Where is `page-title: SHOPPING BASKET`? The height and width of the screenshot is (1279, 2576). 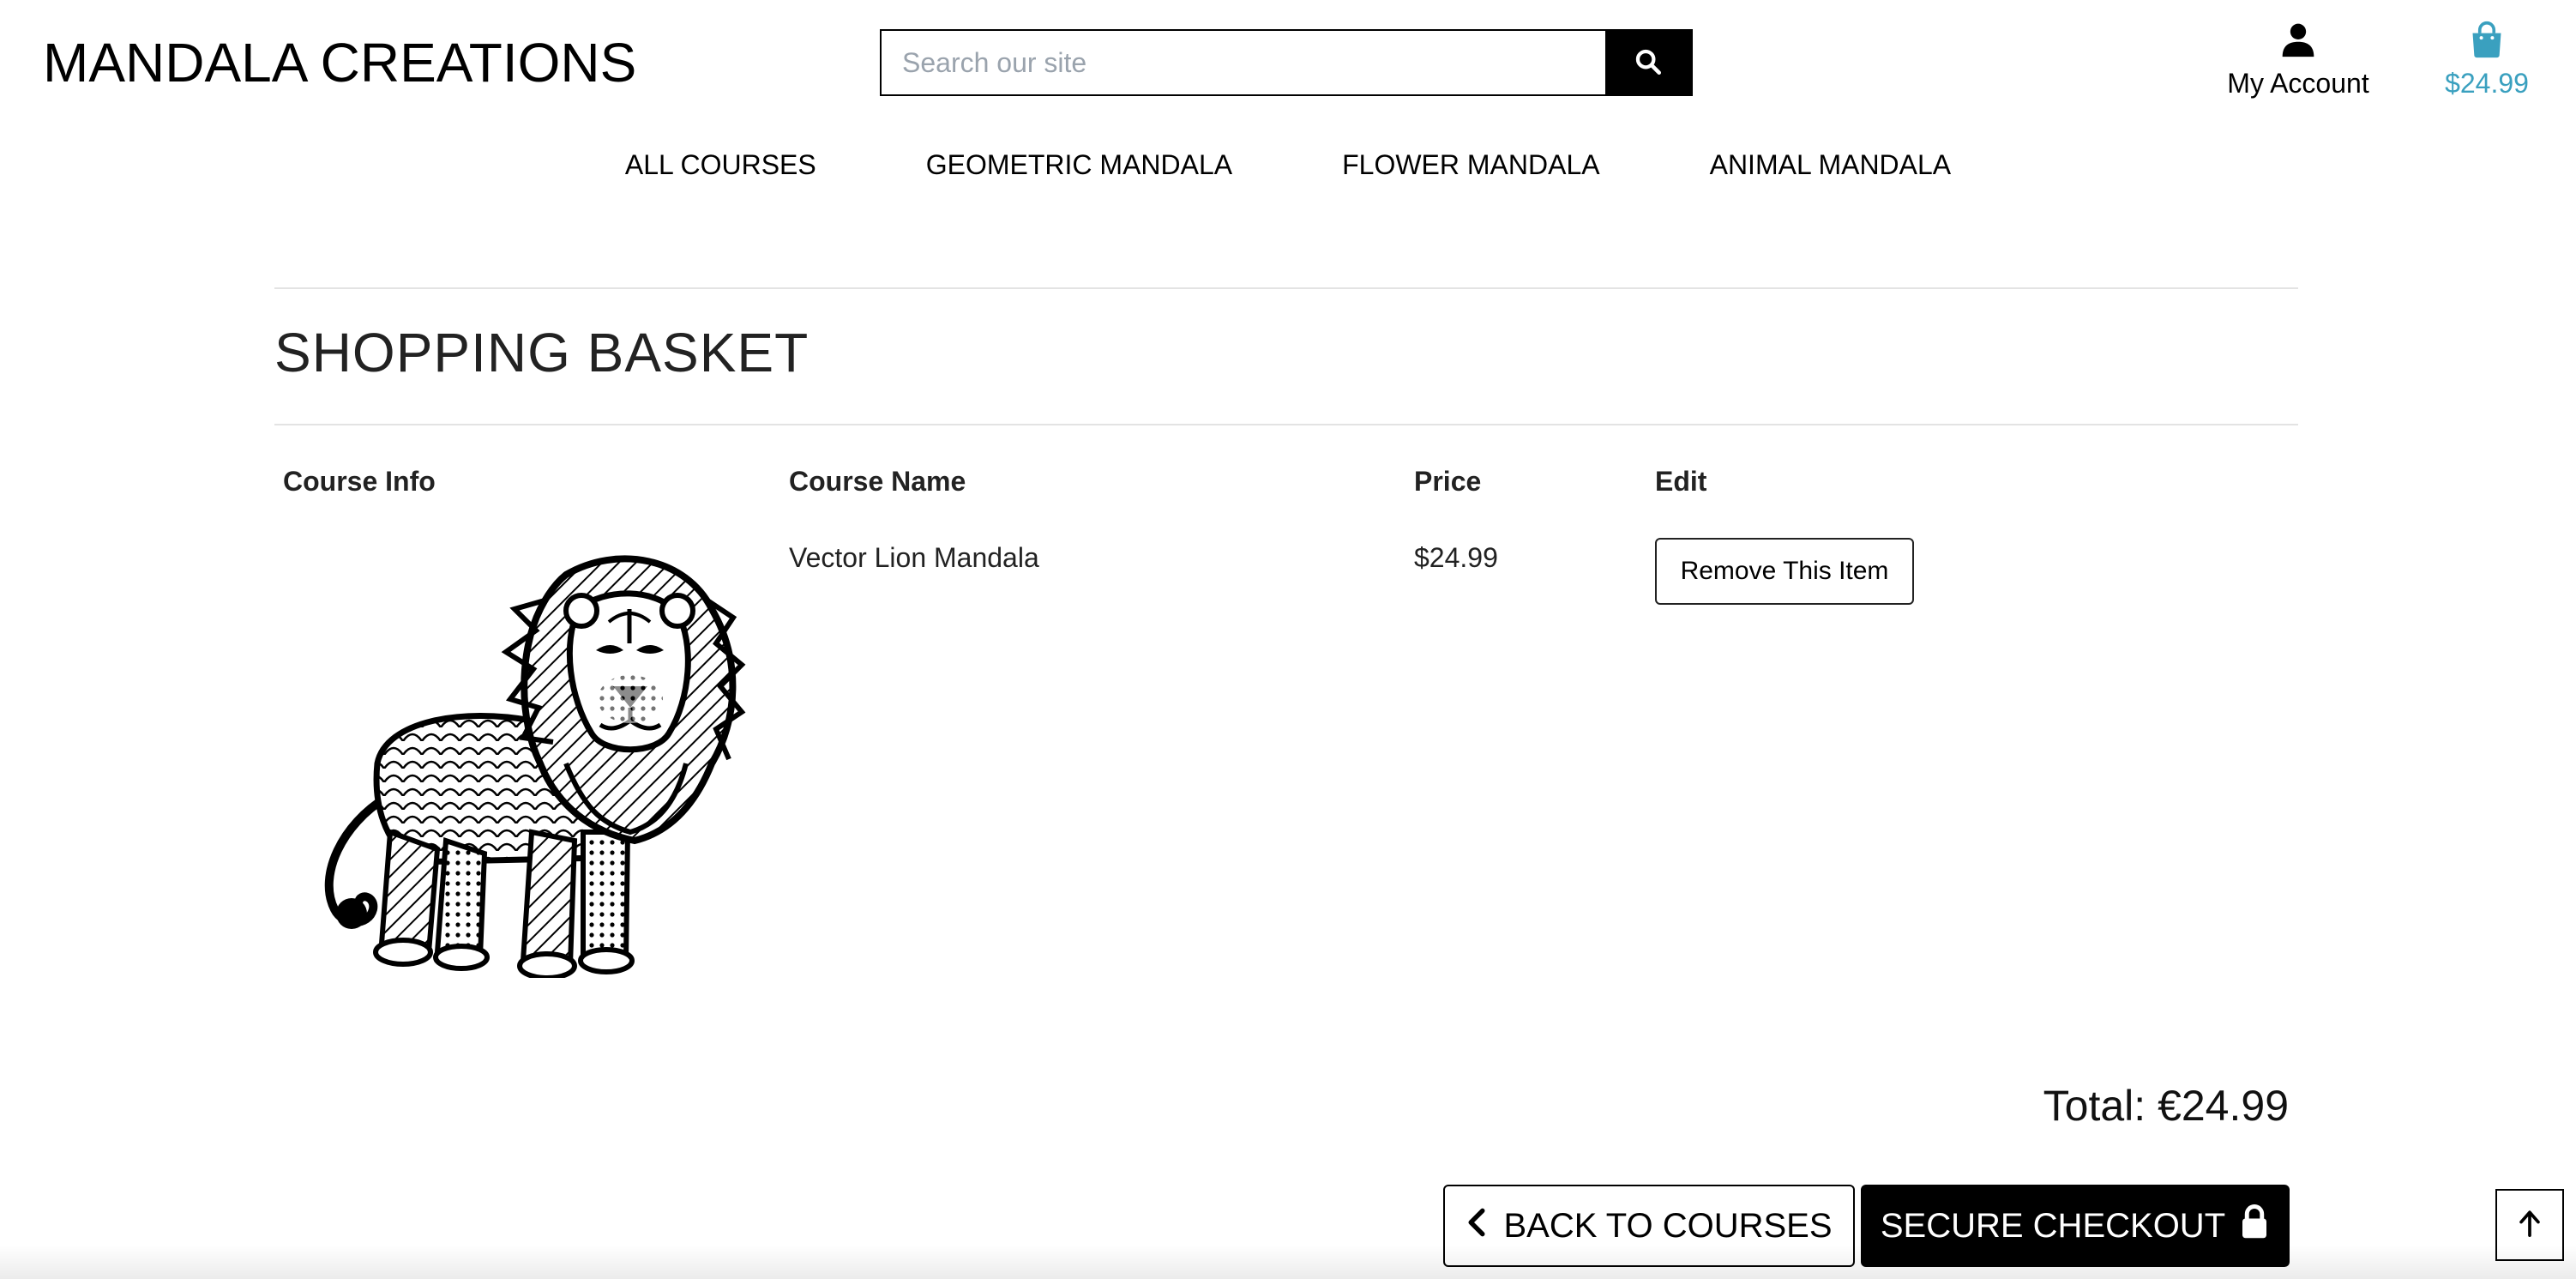
page-title: SHOPPING BASKET is located at coordinates (542, 352).